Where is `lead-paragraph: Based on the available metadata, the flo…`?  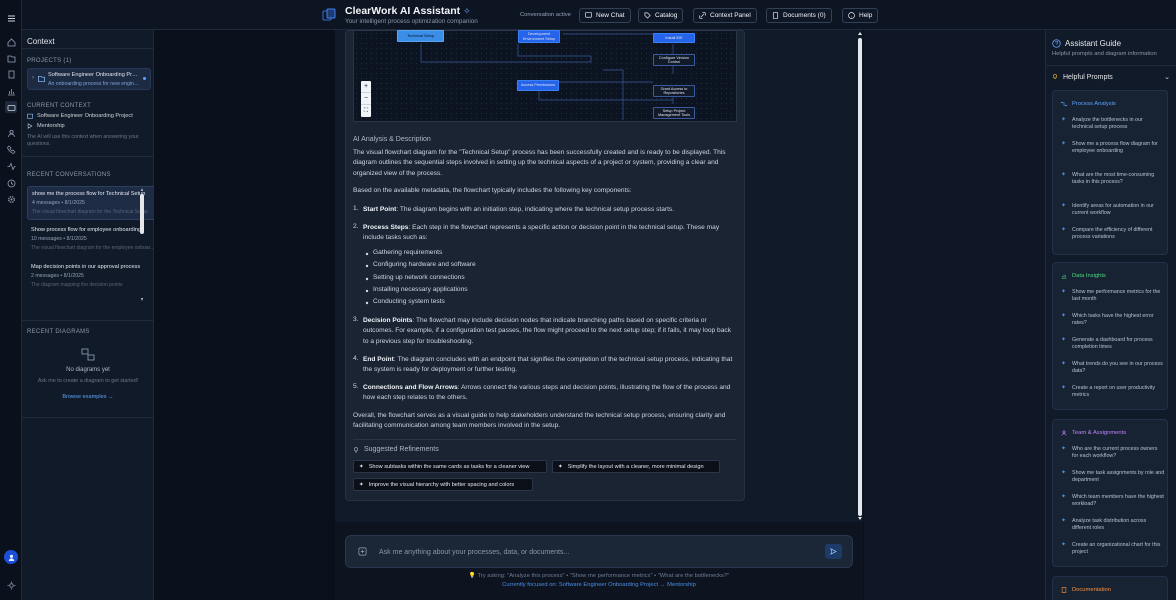
lead-paragraph: Based on the available metadata, the flo… is located at coordinates (492, 190).